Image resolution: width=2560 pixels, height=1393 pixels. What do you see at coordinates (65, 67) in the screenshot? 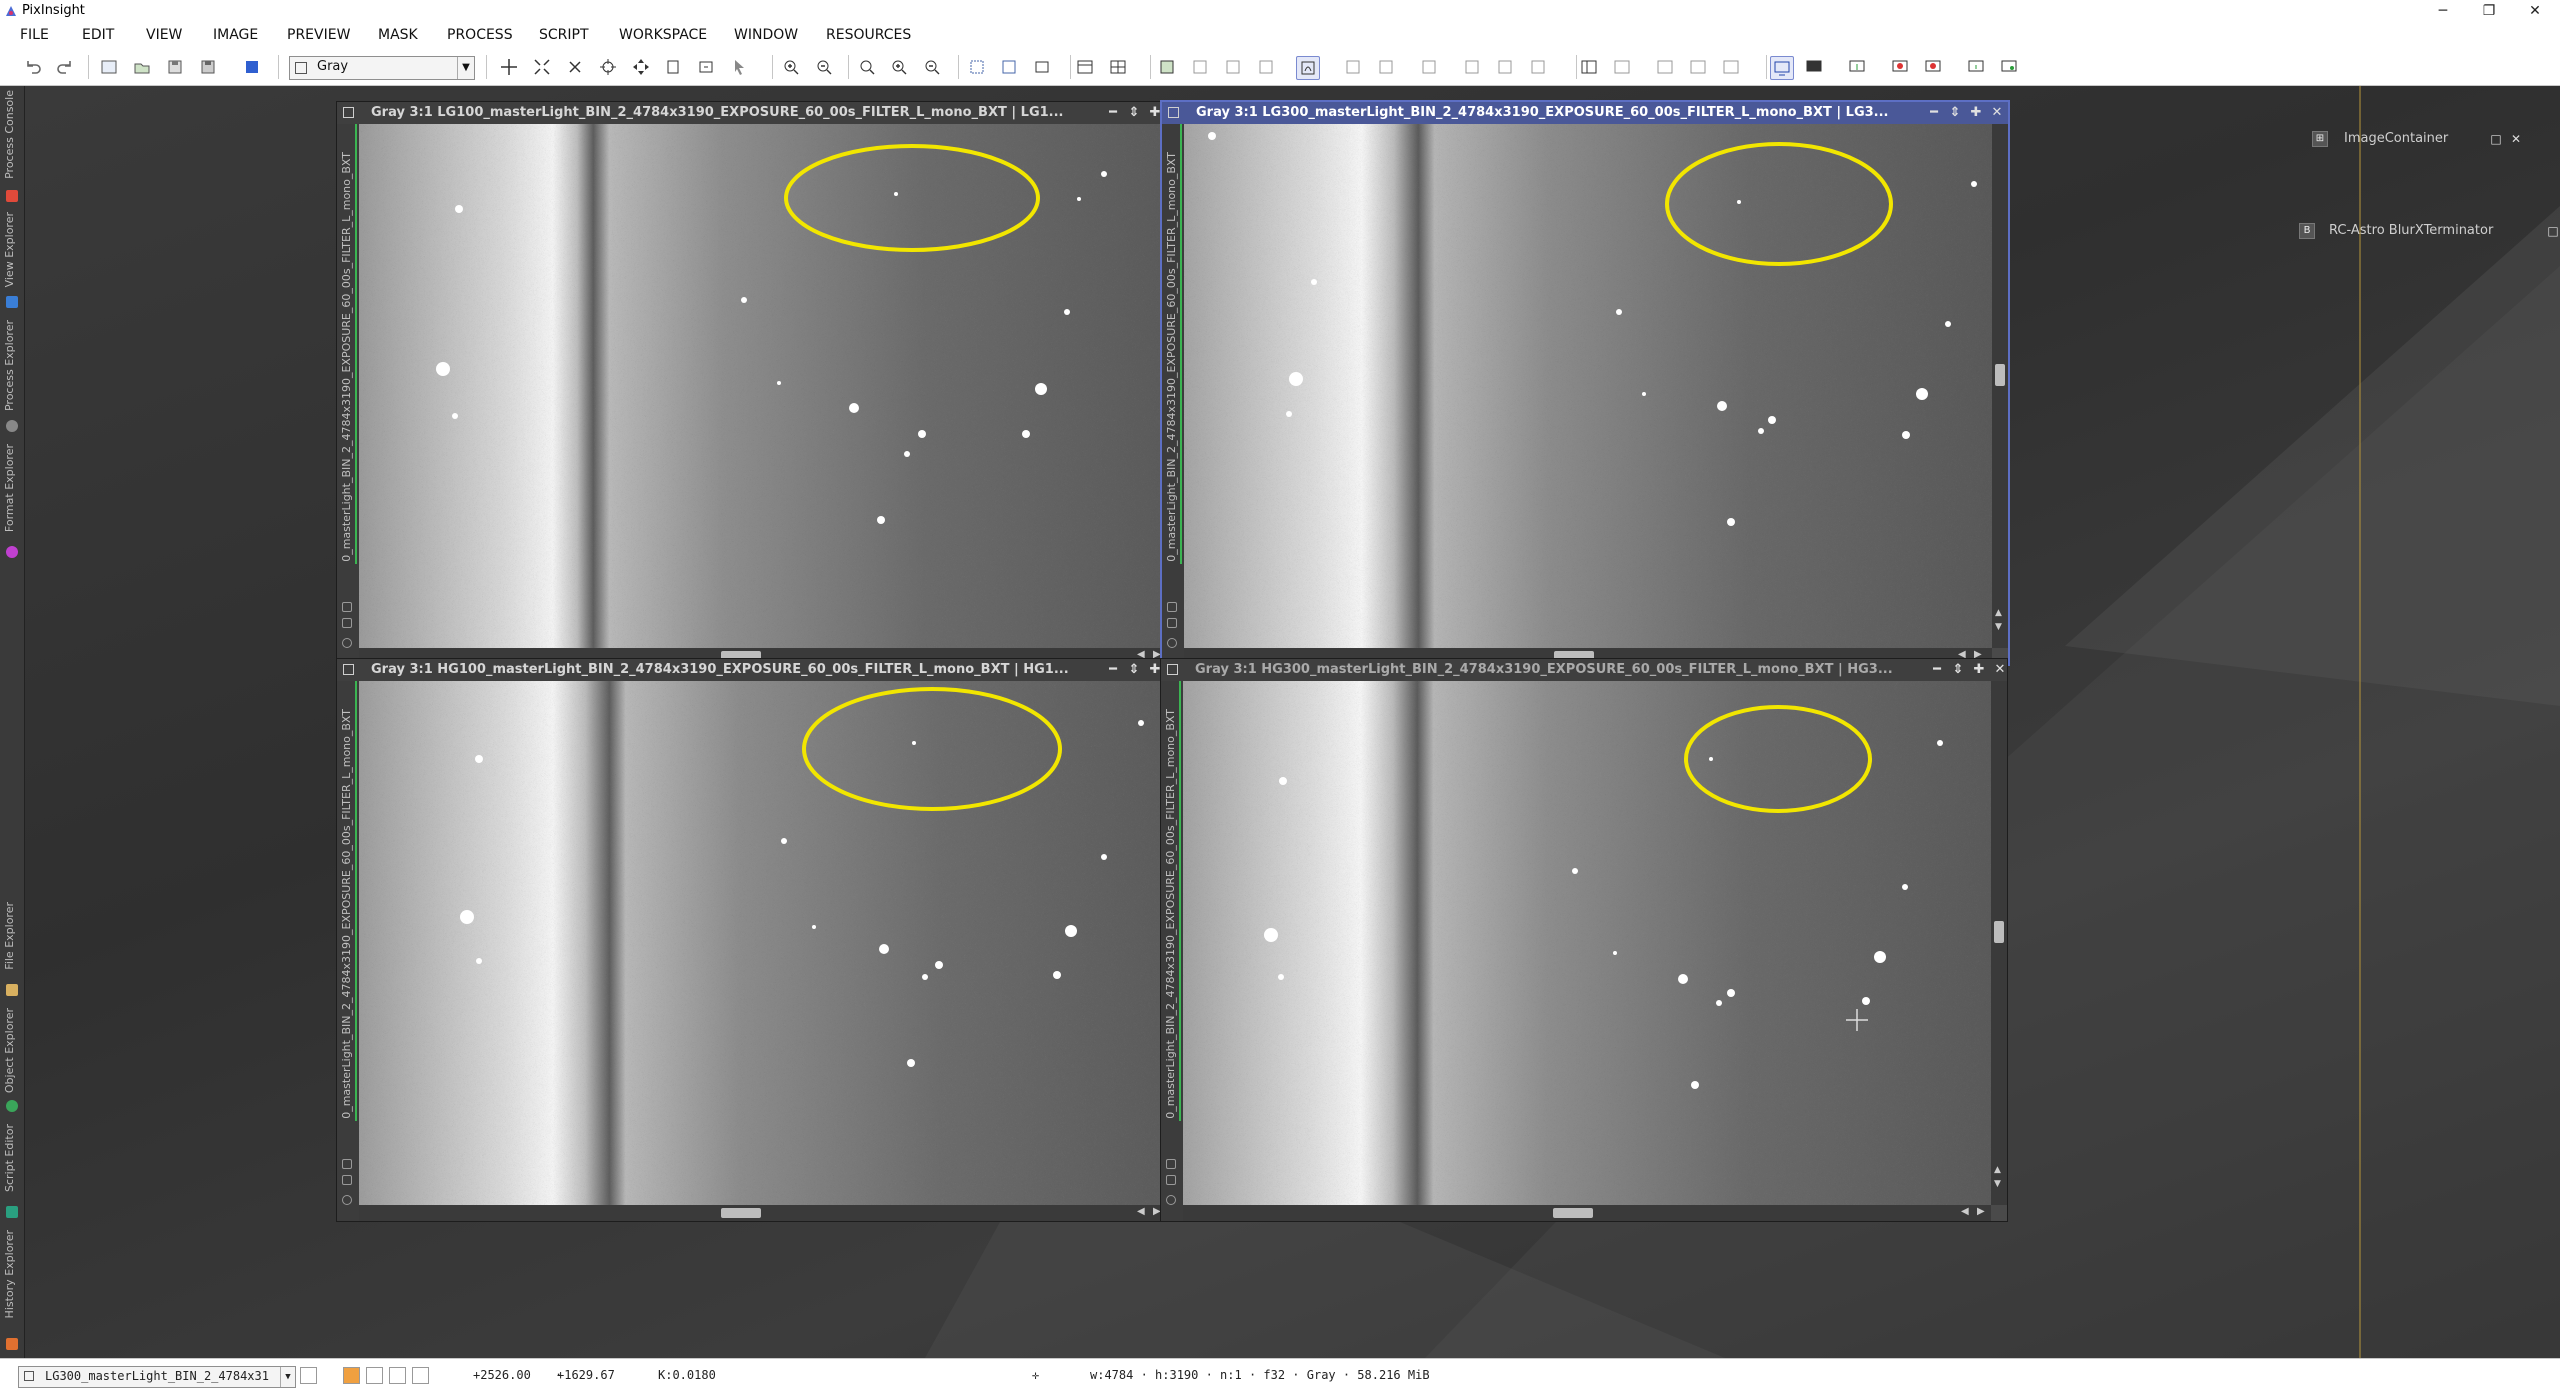
I see `redo-icon` at bounding box center [65, 67].